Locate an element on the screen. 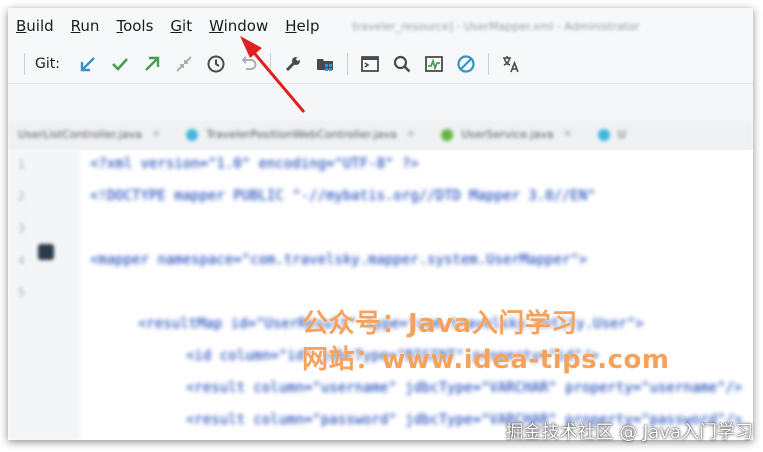 This screenshot has height=452, width=763. menu-git: Git is located at coordinates (181, 26).